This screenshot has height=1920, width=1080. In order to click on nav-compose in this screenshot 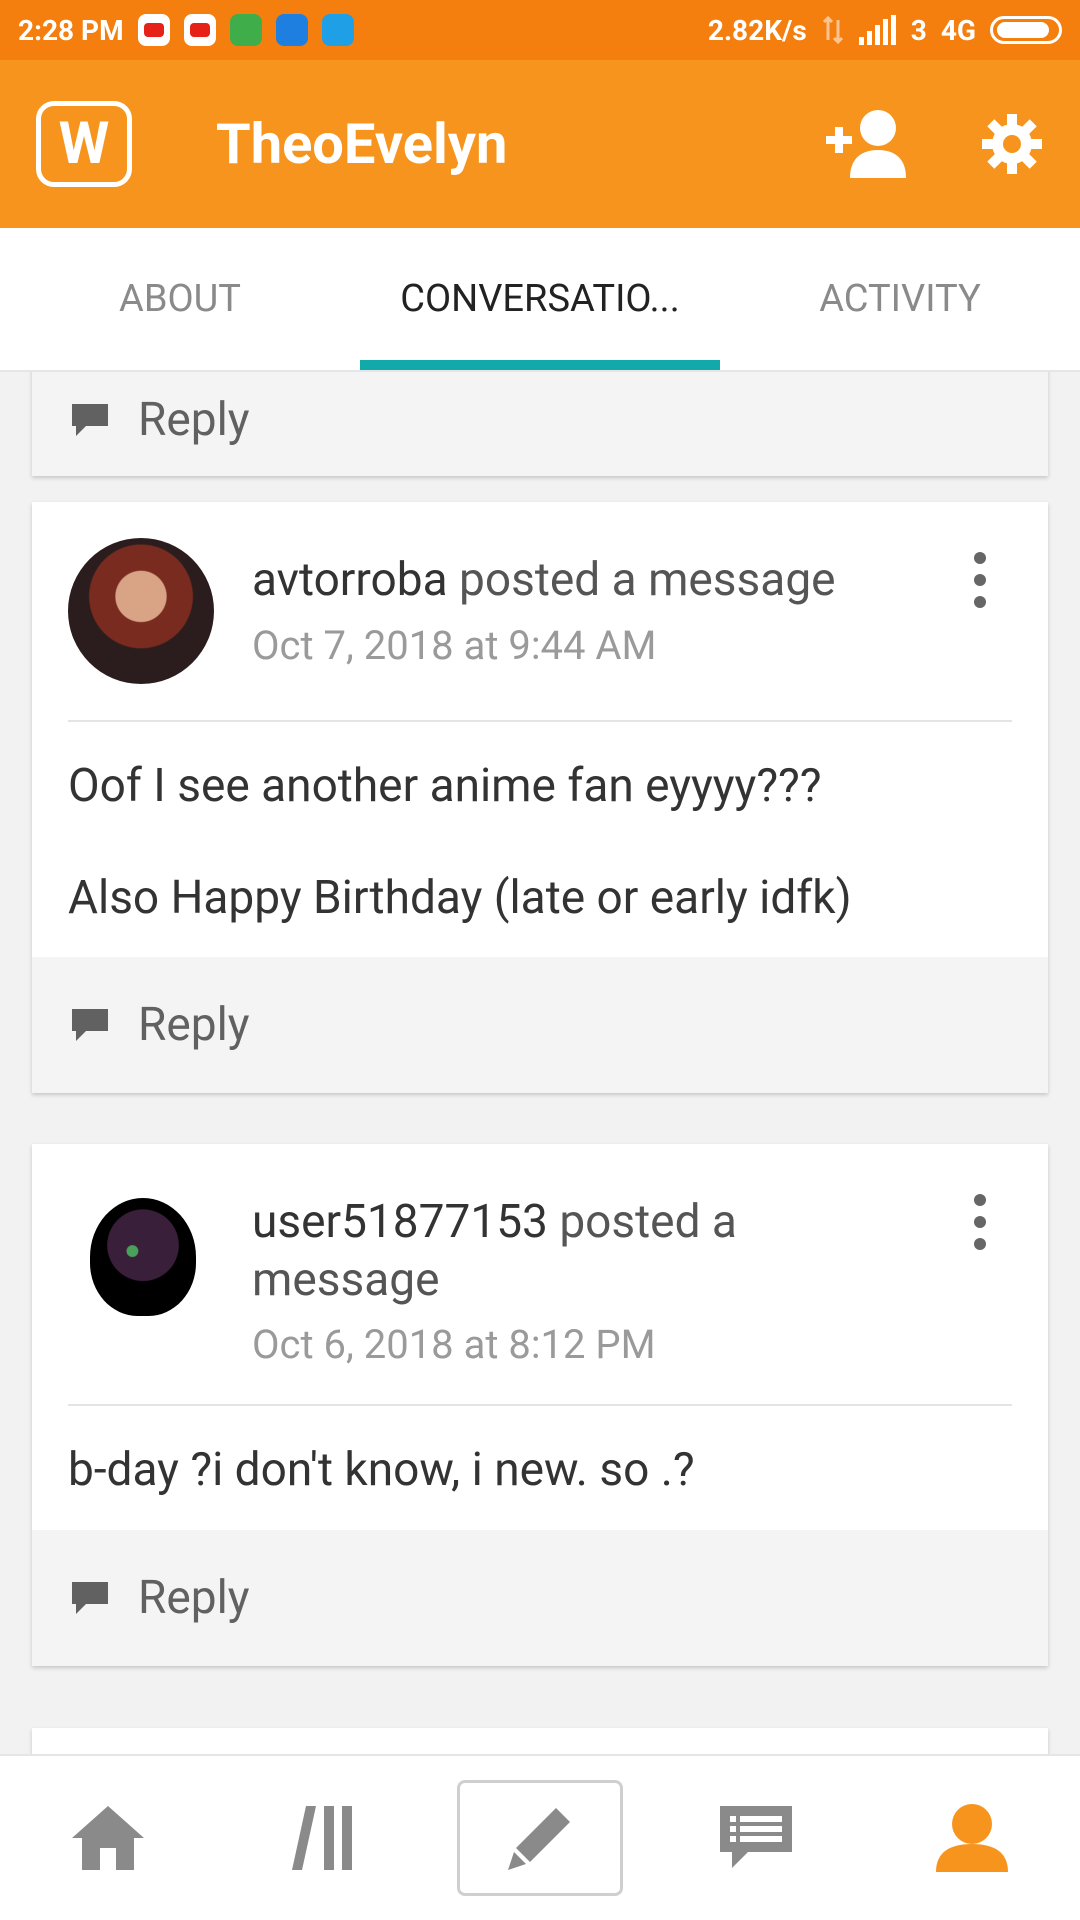, I will do `click(540, 1838)`.